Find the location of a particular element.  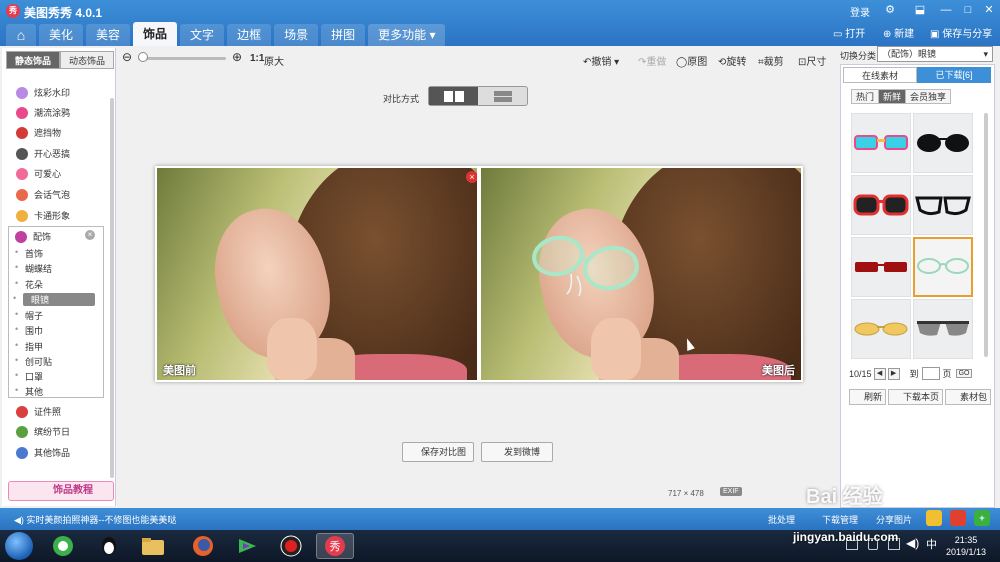

compare-stacked-button is located at coordinates (502, 96).